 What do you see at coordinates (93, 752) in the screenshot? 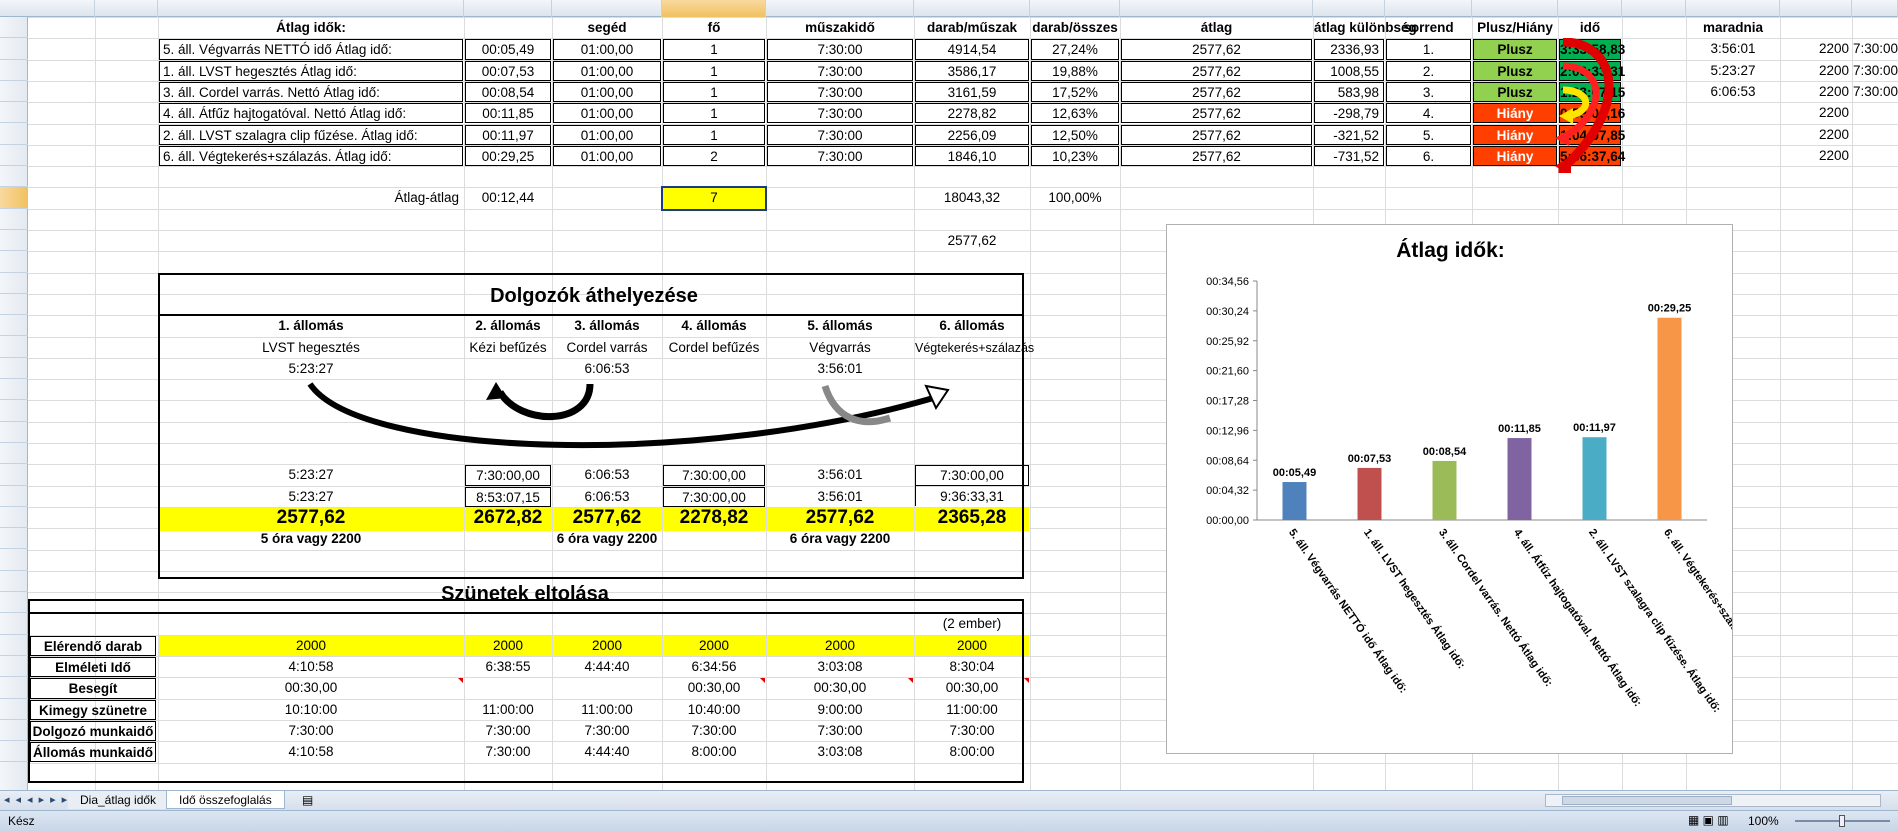
I see `szunetek-row-label: Állomás munkaidő` at bounding box center [93, 752].